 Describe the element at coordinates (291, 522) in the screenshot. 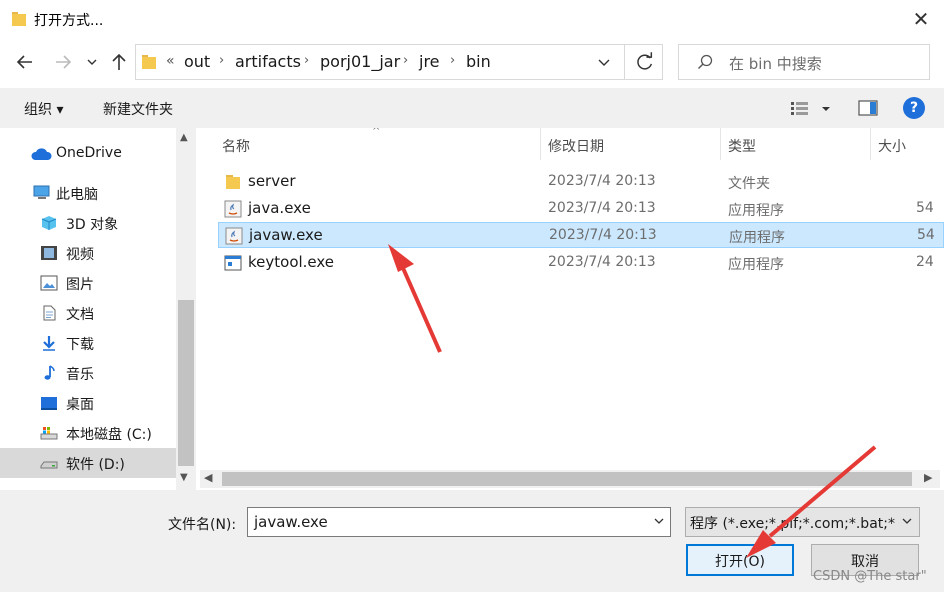

I see `filename-value: javaw.exe` at that location.